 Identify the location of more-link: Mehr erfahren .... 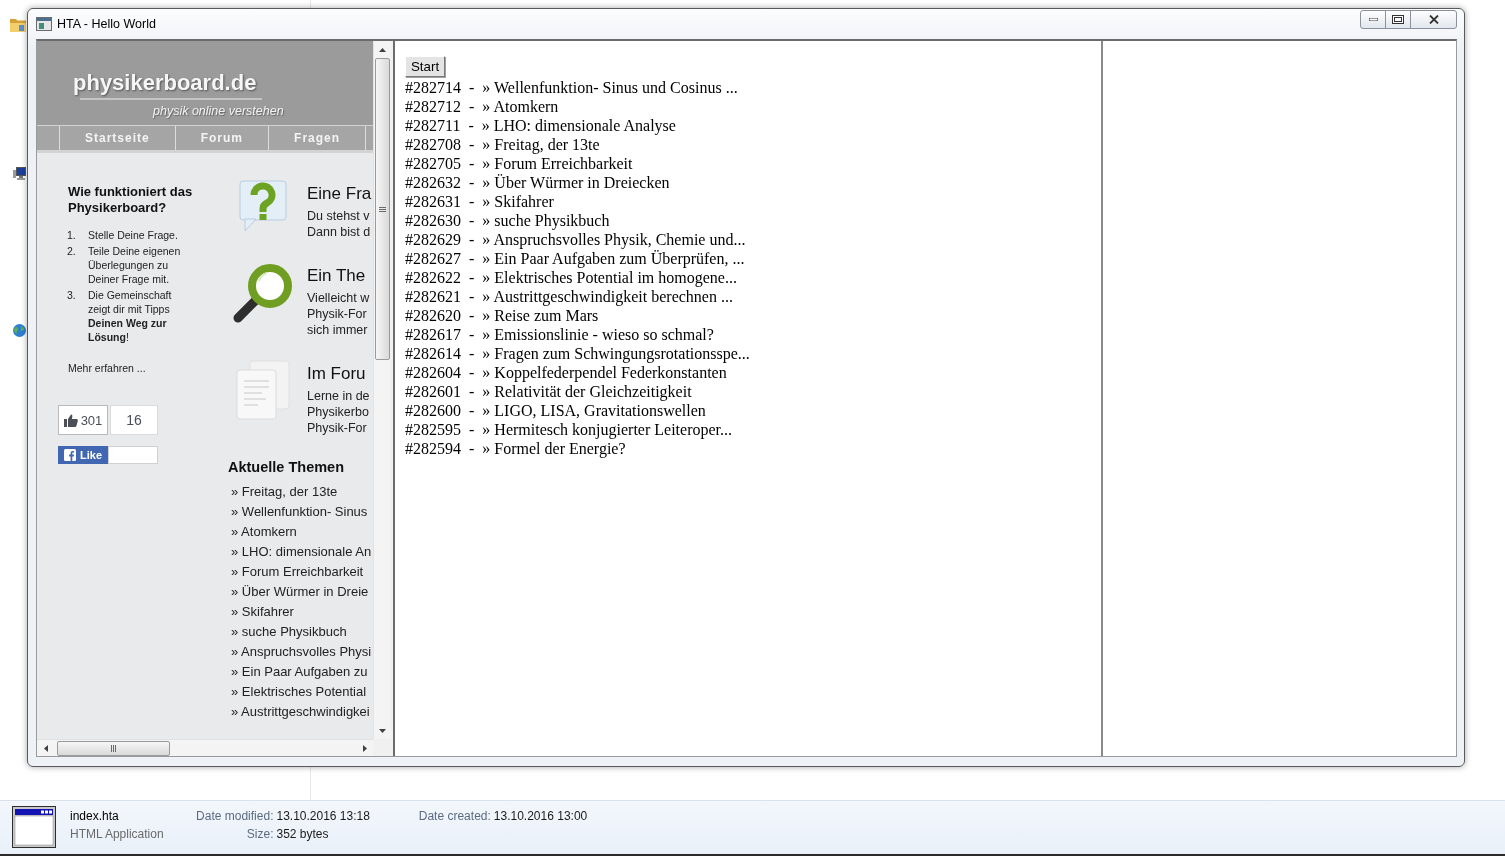
(107, 368).